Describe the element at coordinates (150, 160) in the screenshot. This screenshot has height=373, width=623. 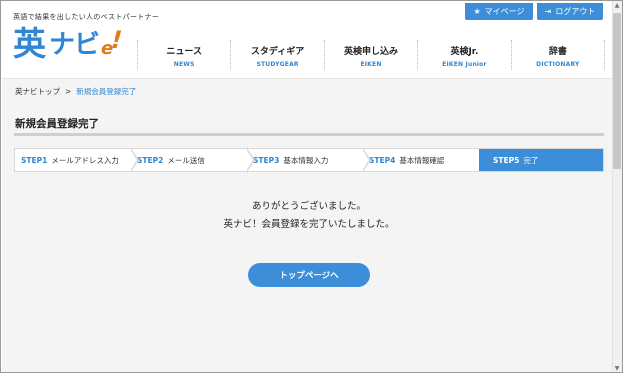
I see `step-number: STEP2` at that location.